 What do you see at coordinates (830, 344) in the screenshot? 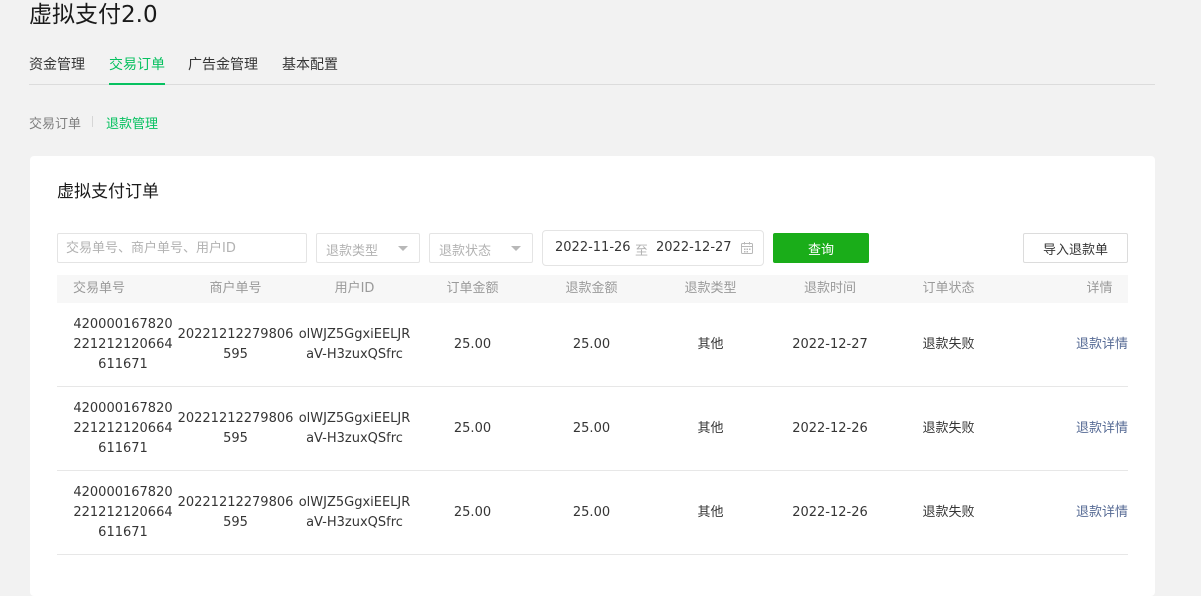
I see `cell-refund-time: 2022-12-27` at bounding box center [830, 344].